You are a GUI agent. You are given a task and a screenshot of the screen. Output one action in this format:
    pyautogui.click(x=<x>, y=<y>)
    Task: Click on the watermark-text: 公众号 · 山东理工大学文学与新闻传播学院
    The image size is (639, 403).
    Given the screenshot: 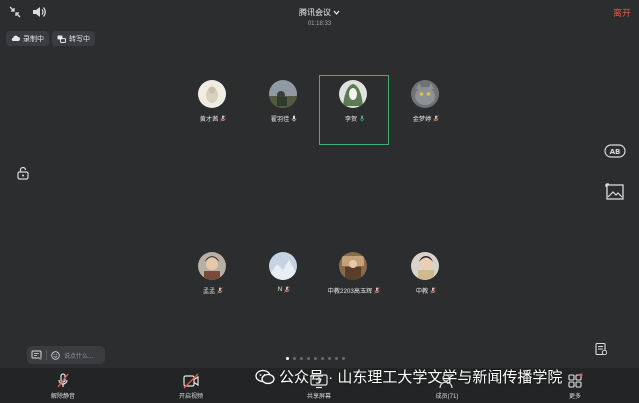 What is the action you would take?
    pyautogui.click(x=421, y=377)
    